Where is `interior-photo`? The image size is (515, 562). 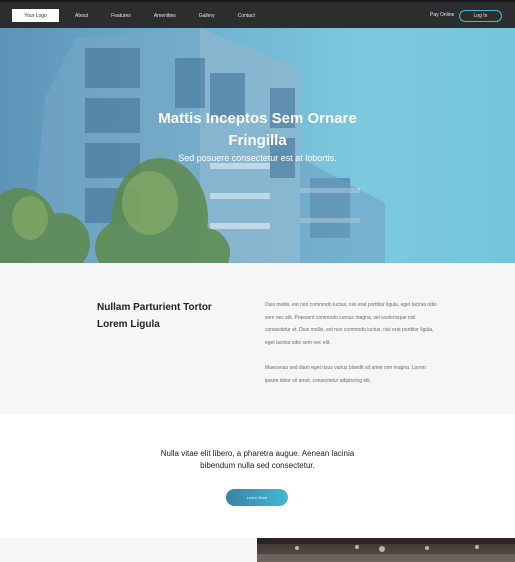
interior-photo is located at coordinates (386, 550).